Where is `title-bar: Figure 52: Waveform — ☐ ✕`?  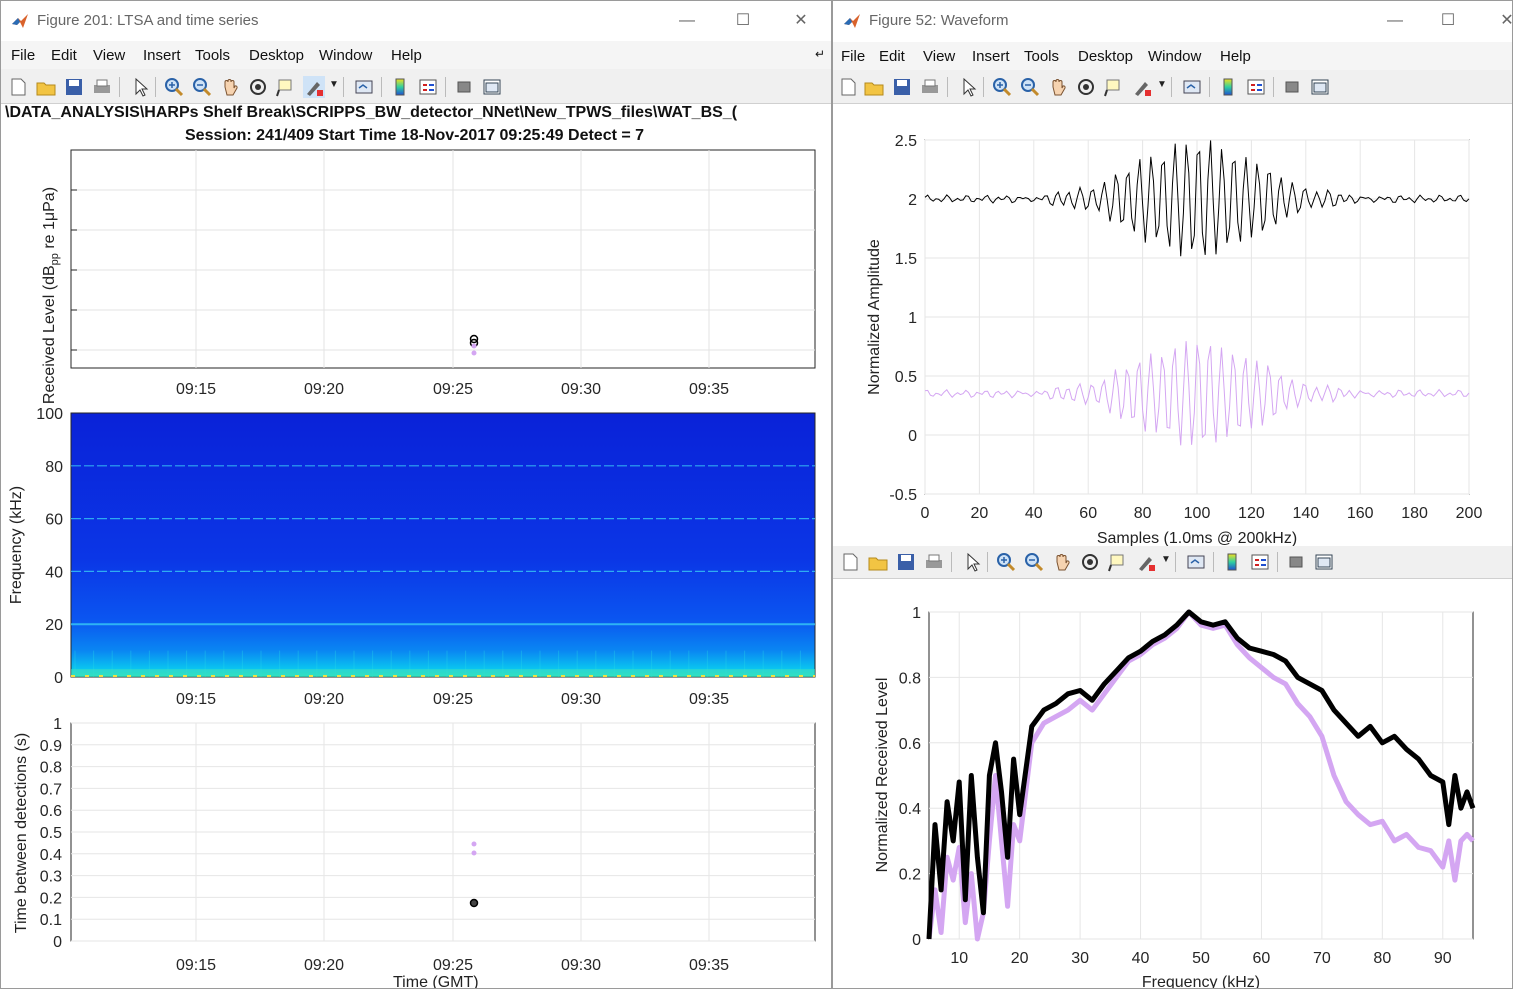 title-bar: Figure 52: Waveform — ☐ ✕ is located at coordinates (1172, 21).